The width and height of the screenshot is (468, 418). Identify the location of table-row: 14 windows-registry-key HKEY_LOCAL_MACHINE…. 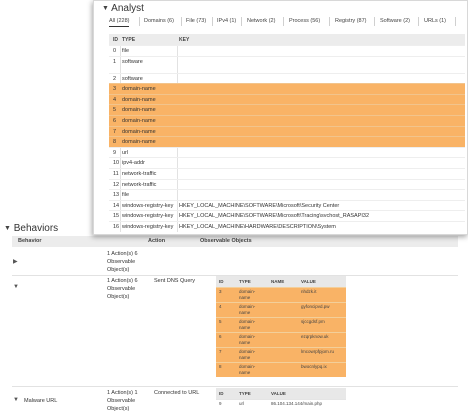
(287, 205).